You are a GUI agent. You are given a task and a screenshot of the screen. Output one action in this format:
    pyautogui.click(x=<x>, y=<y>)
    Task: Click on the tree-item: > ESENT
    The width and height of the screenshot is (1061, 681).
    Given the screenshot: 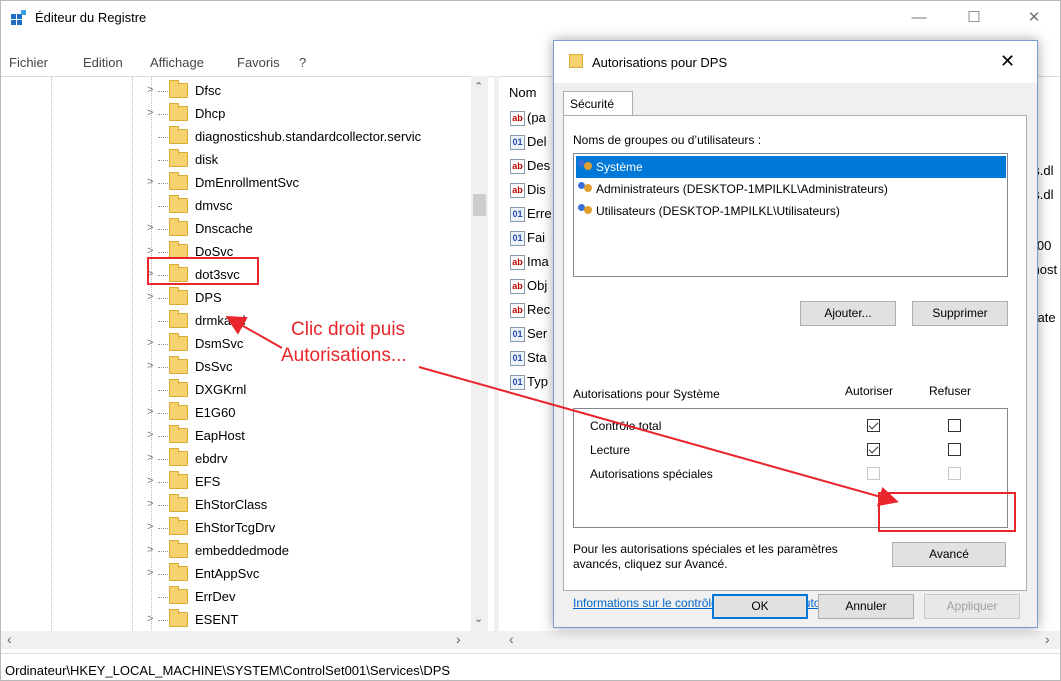 What is the action you would take?
    pyautogui.click(x=236, y=620)
    